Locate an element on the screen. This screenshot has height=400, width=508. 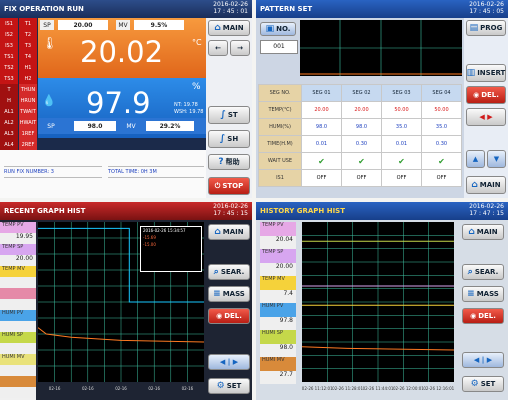
table-row: TEMP(℃) 20.00 20.00 50.00 50.00 is located at coordinates (360, 110).